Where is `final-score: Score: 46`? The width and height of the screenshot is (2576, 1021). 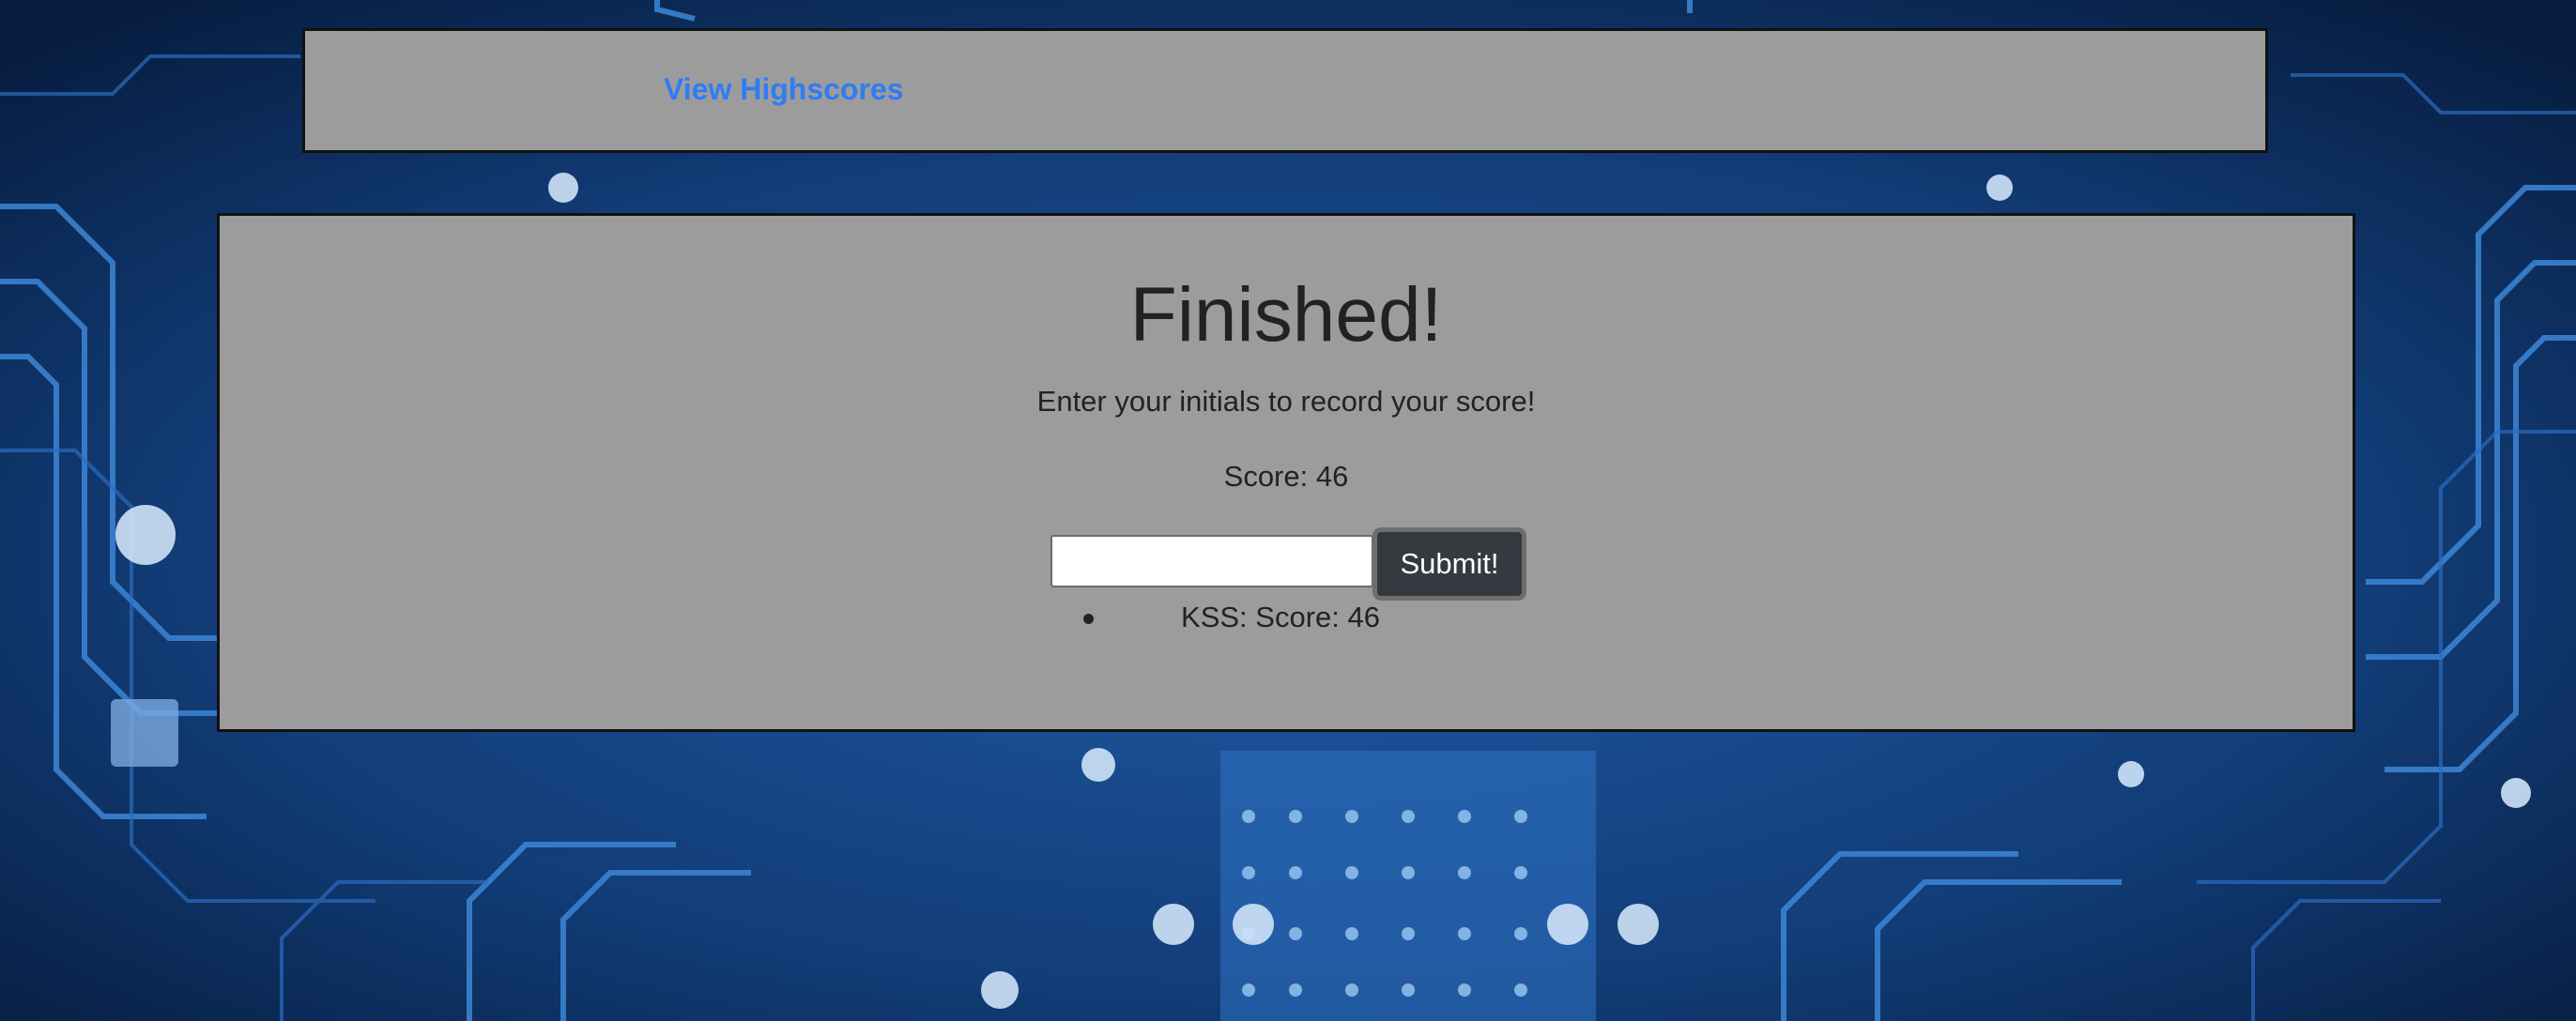
final-score: Score: 46 is located at coordinates (1286, 477).